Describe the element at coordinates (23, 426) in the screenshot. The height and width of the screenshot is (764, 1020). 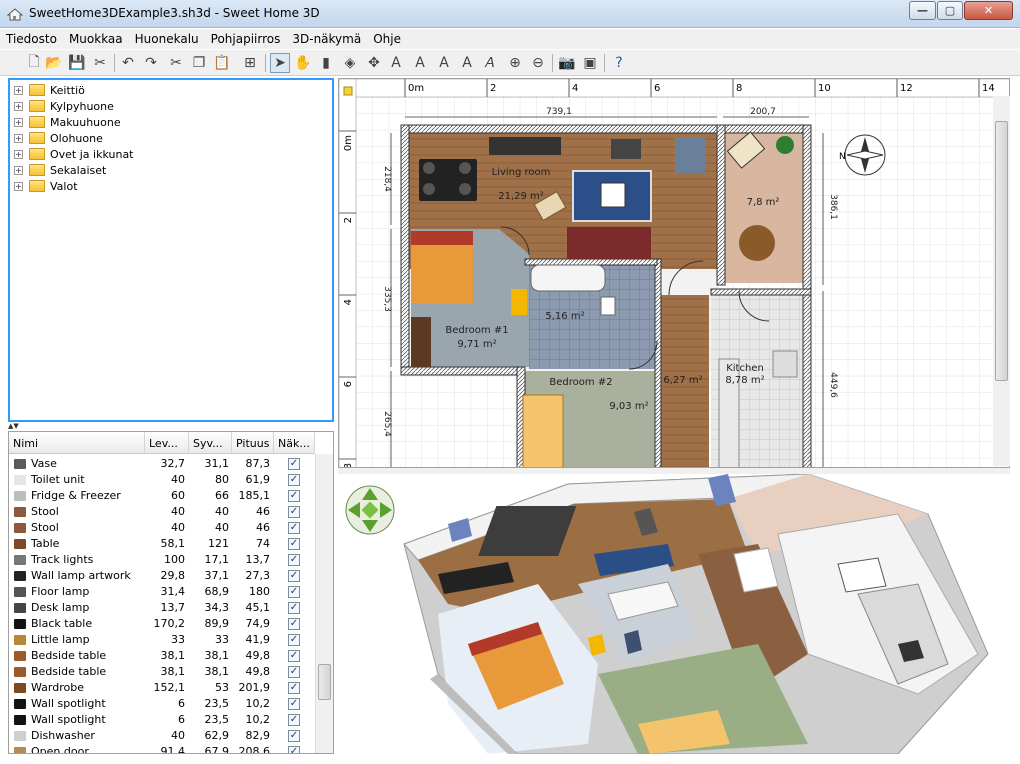
I see `split-pane-arrows-icon: ▲▼` at that location.